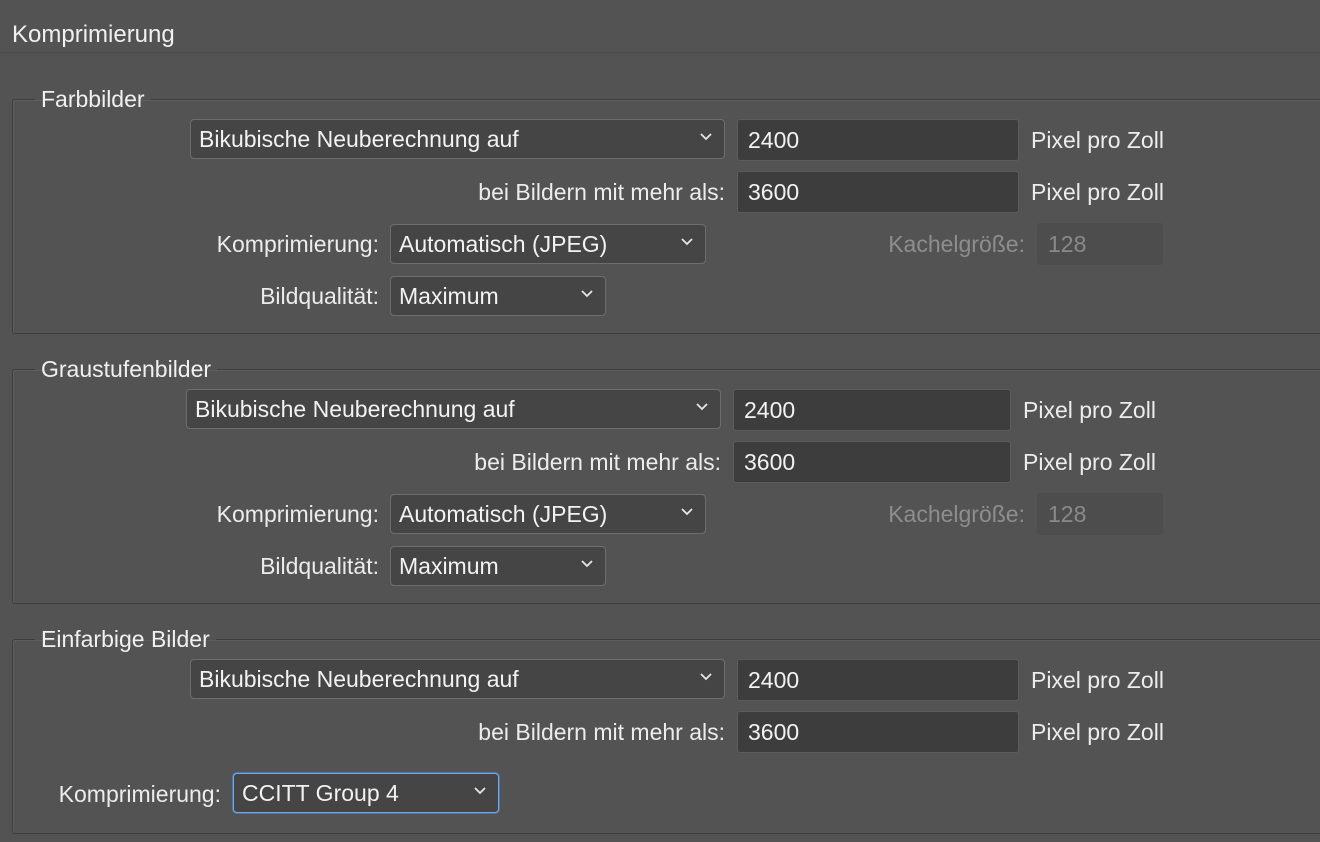 This screenshot has width=1320, height=842. Describe the element at coordinates (126, 369) in the screenshot. I see `group-legend-grayscale: Graustufenbilder` at that location.